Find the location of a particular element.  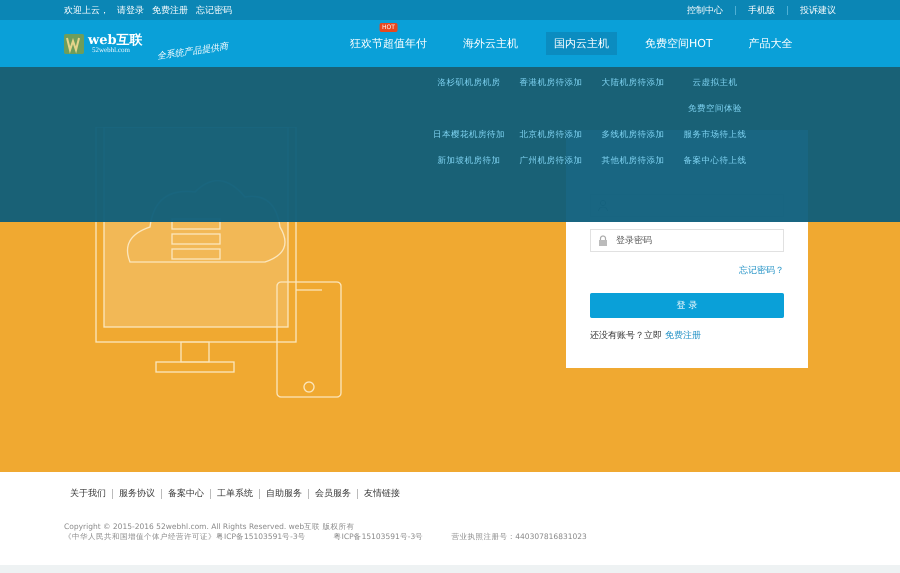

password-field: 登录密码 is located at coordinates (687, 240).